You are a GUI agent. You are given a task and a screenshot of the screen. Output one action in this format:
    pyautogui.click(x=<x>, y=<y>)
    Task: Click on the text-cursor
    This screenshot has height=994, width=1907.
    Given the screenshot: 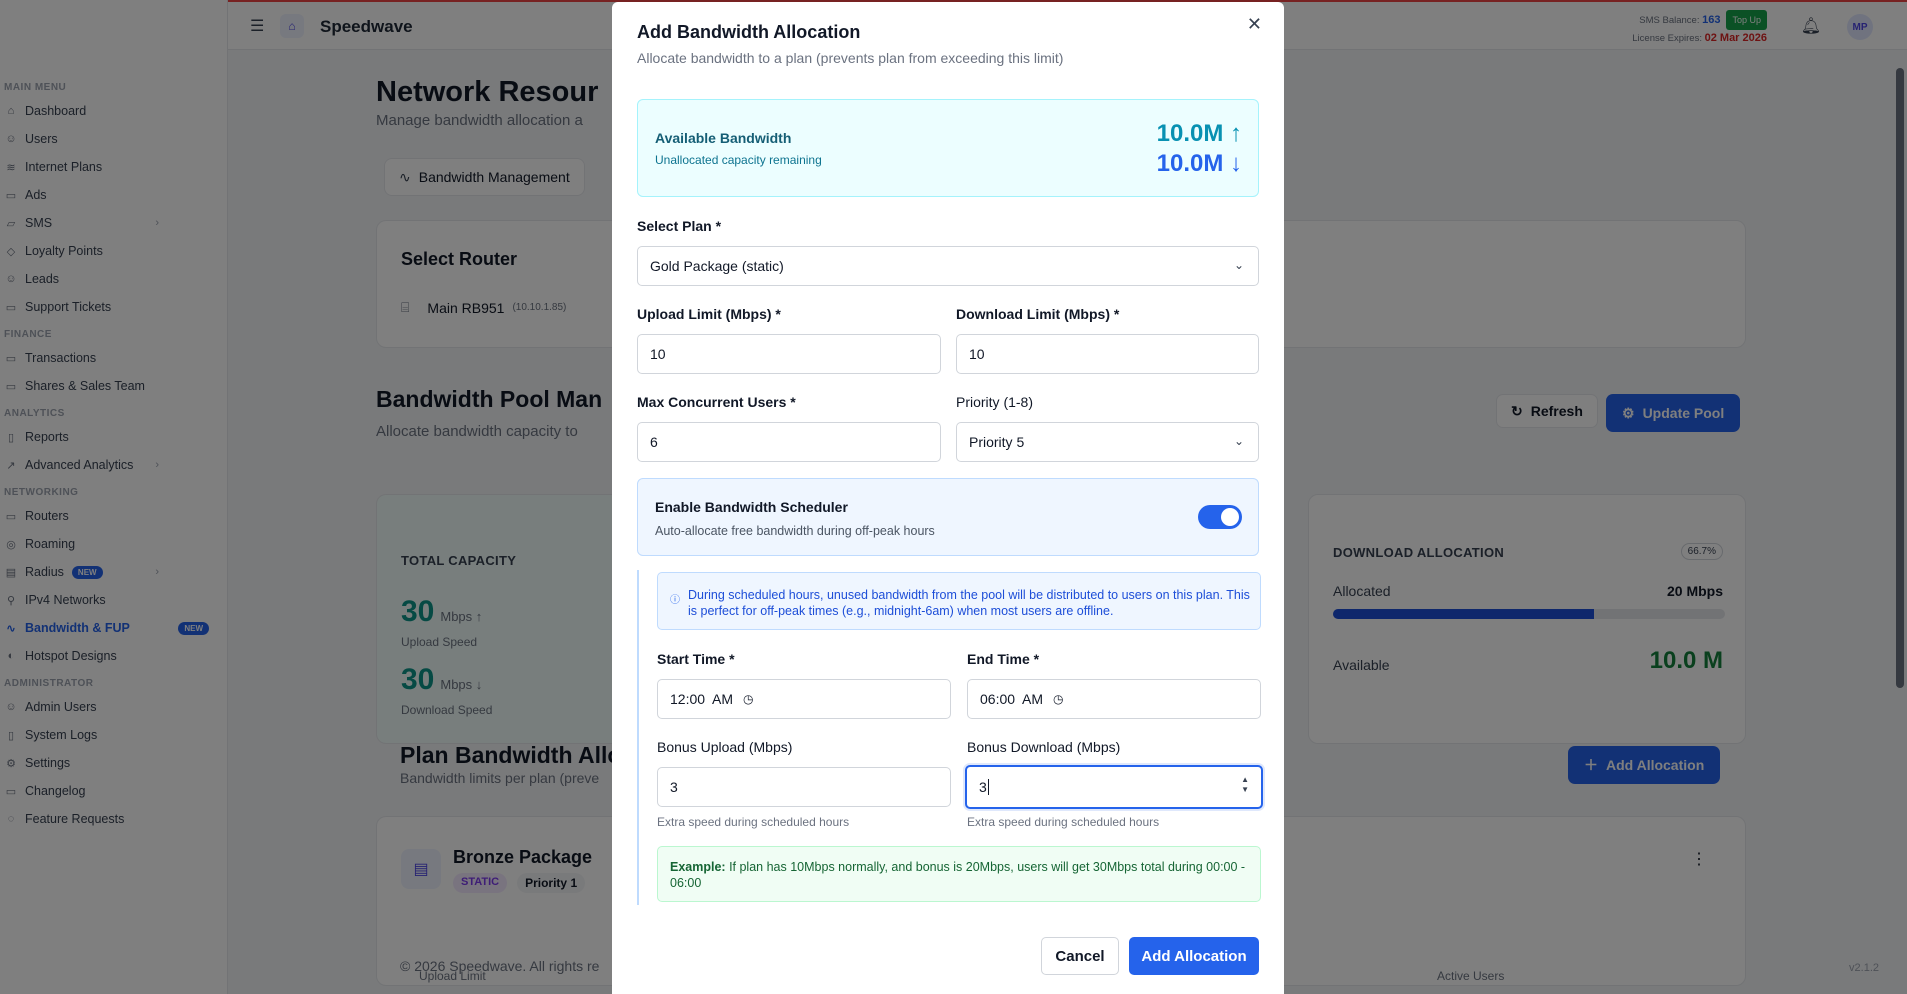 What is the action you would take?
    pyautogui.click(x=988, y=787)
    